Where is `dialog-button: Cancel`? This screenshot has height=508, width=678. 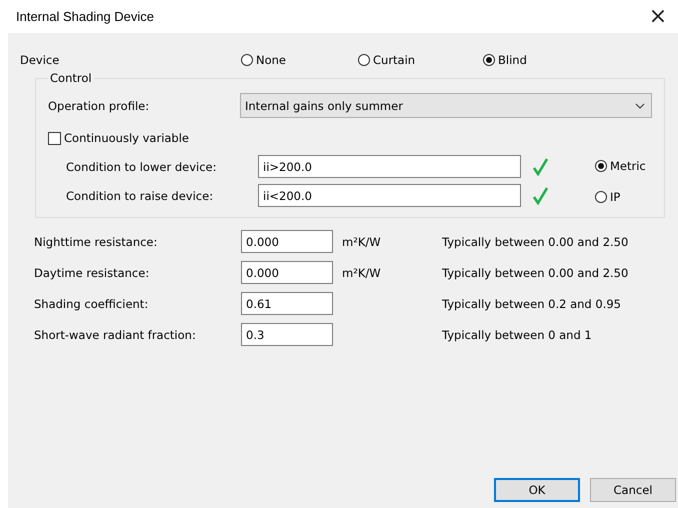
dialog-button: Cancel is located at coordinates (633, 490).